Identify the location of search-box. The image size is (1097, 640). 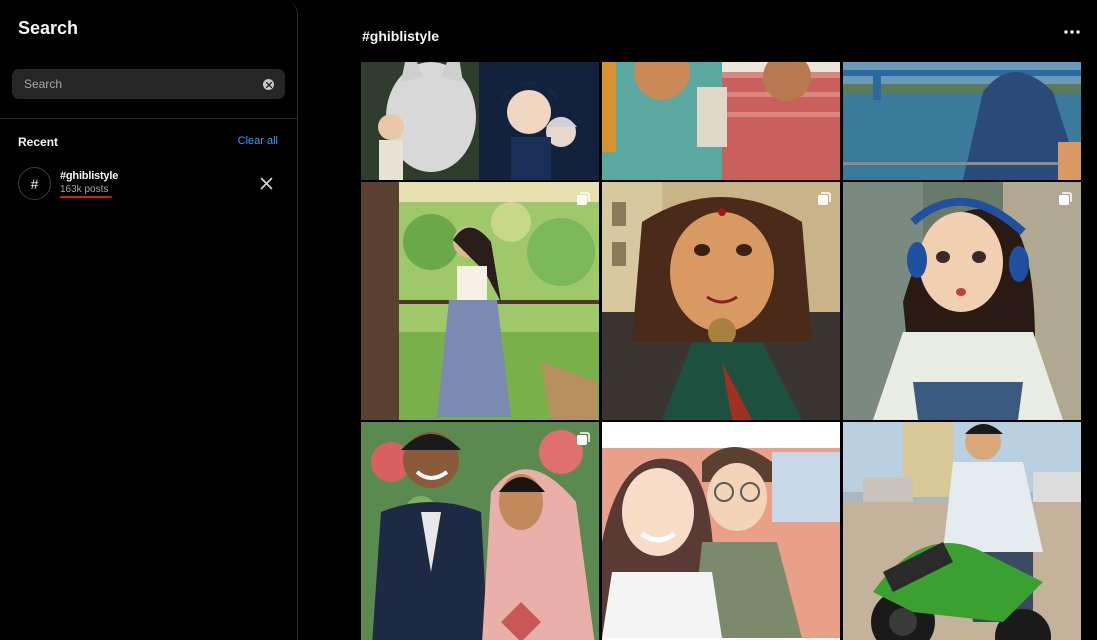
(148, 84).